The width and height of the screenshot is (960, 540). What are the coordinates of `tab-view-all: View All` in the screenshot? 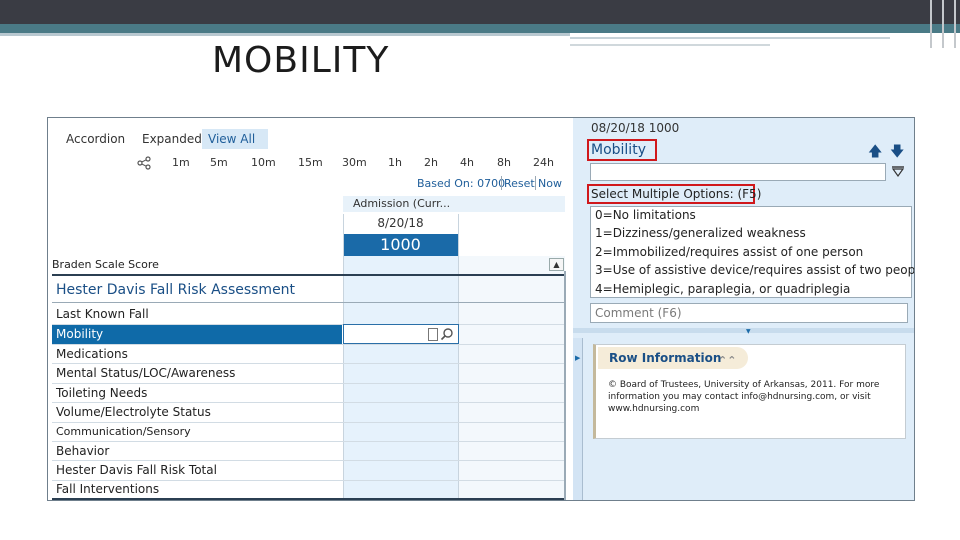 It's located at (235, 139).